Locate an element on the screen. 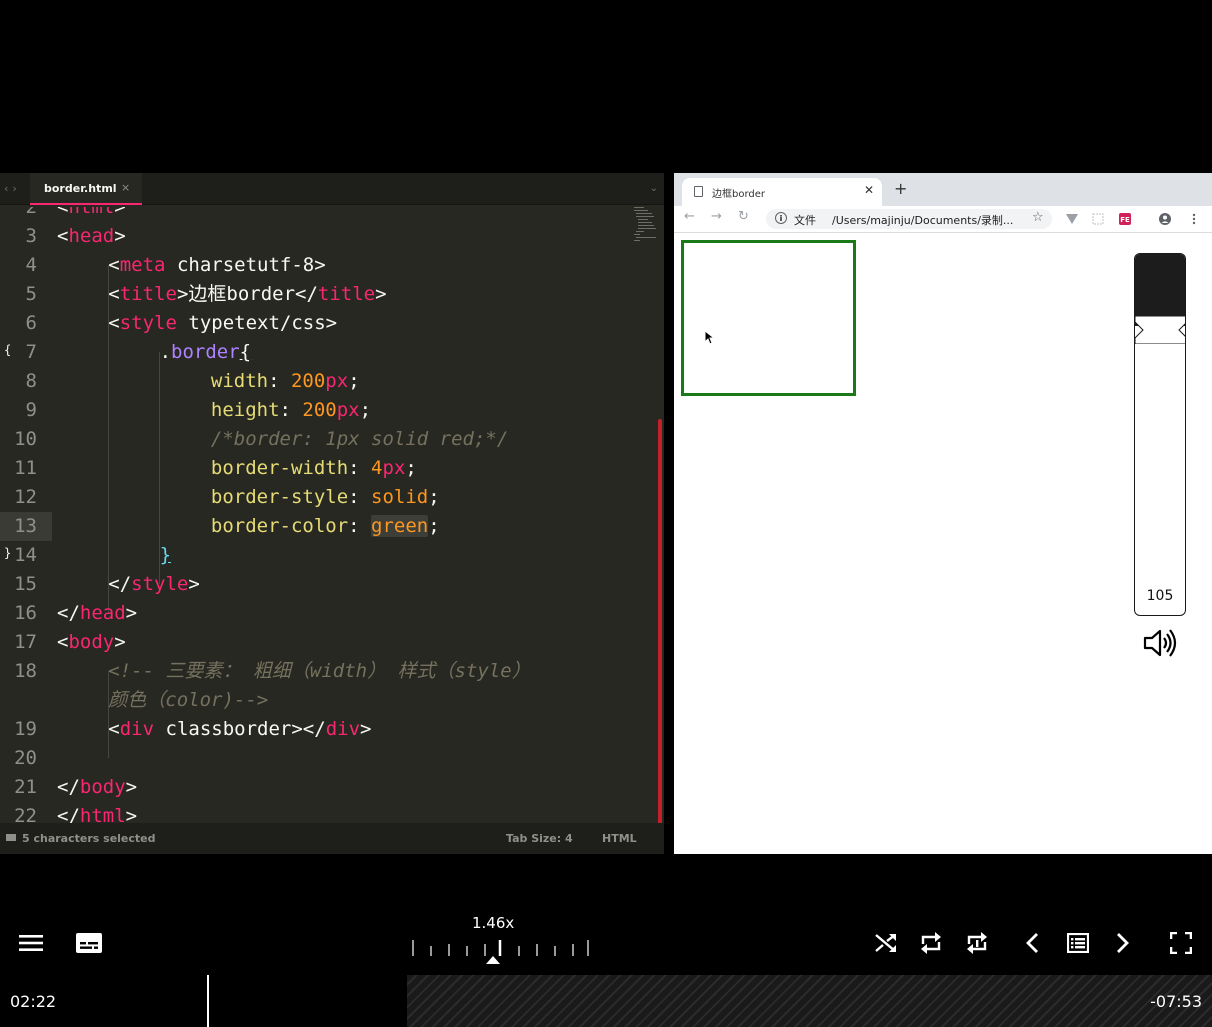  line-number: 18 is located at coordinates (25, 671).